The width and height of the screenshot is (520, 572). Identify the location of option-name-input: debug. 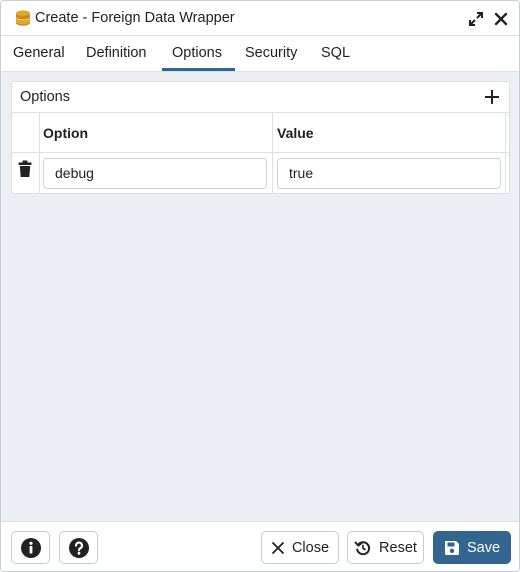
(155, 173).